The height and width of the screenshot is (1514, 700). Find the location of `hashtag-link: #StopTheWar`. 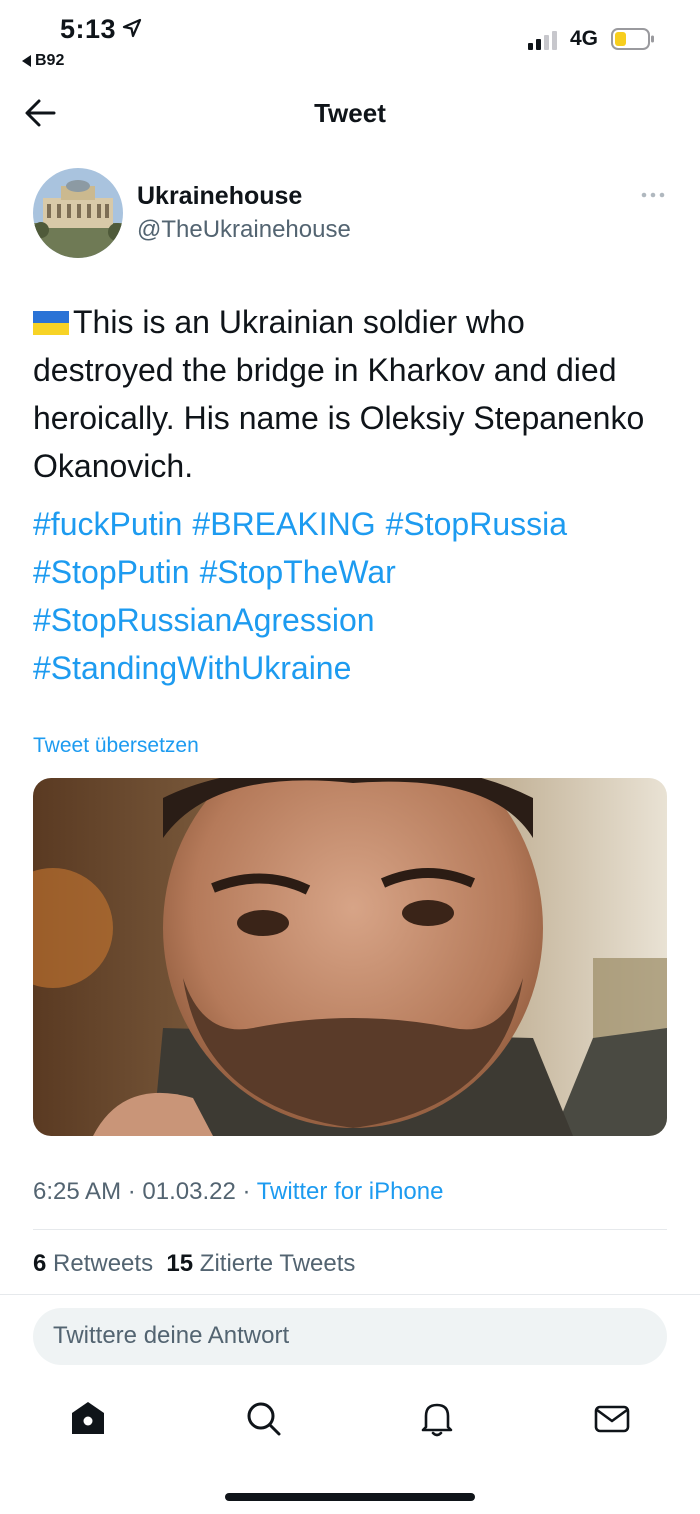

hashtag-link: #StopTheWar is located at coordinates (298, 572).